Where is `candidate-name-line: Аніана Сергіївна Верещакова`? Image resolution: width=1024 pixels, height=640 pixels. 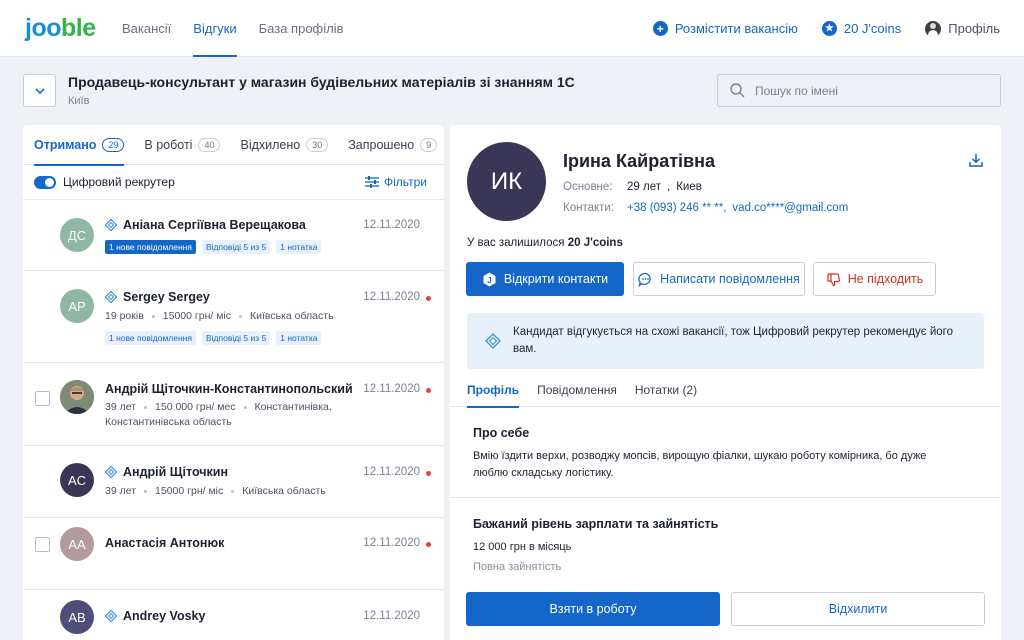
candidate-name-line: Аніана Сергіївна Верещакова is located at coordinates (205, 225).